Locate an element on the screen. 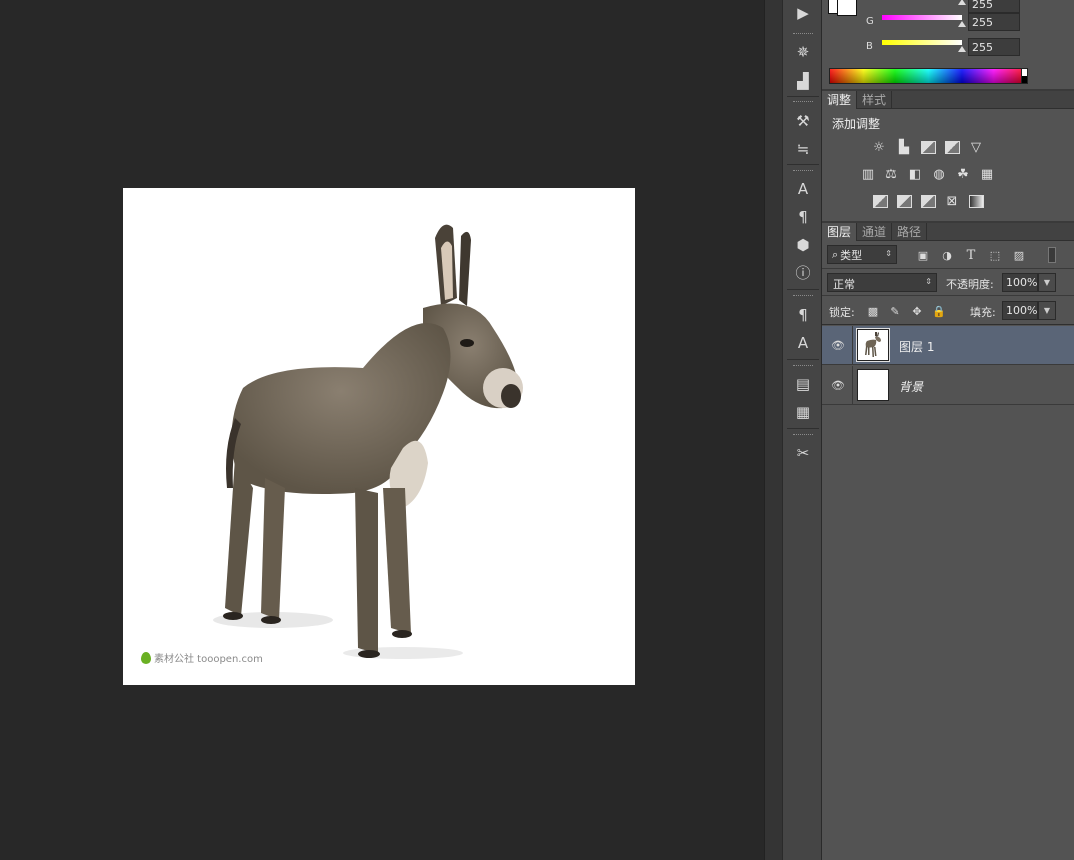  exposure-icon is located at coordinates (952, 147).